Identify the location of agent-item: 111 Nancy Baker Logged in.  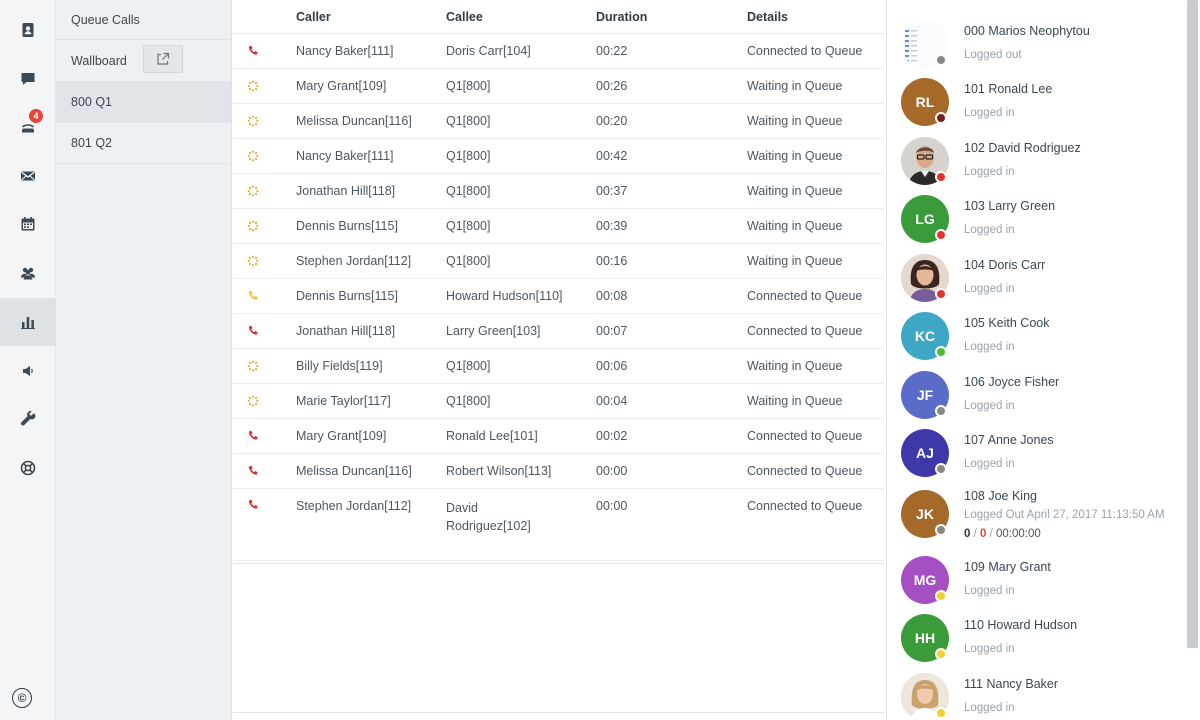
(1037, 696).